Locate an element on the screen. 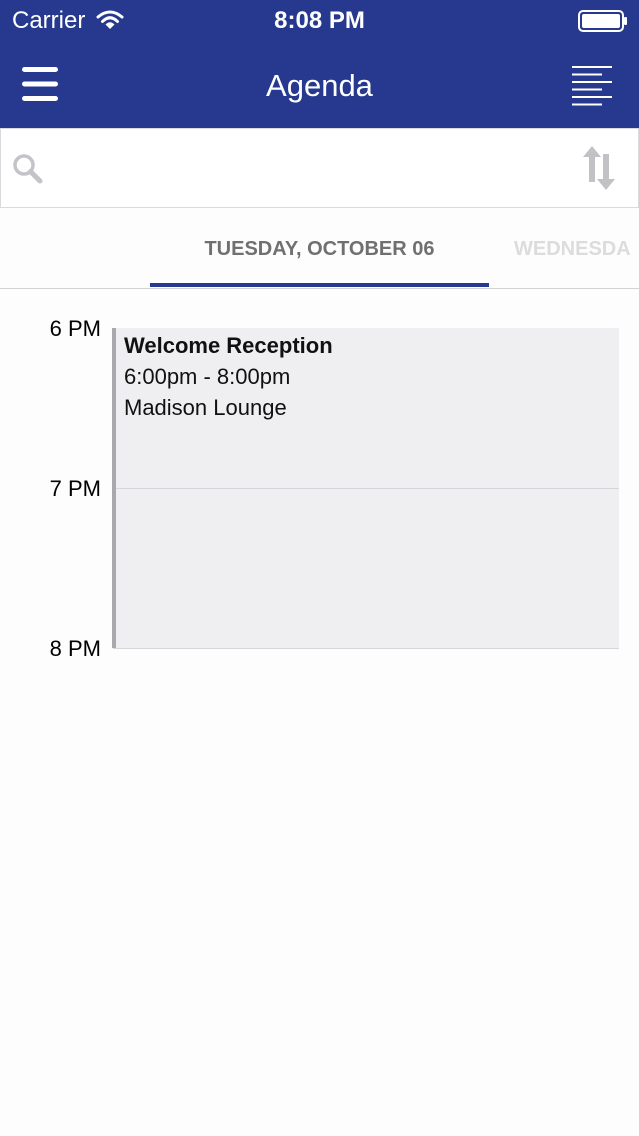 The width and height of the screenshot is (639, 1136). event-time: 6:00pm - 8:00pm is located at coordinates (207, 376).